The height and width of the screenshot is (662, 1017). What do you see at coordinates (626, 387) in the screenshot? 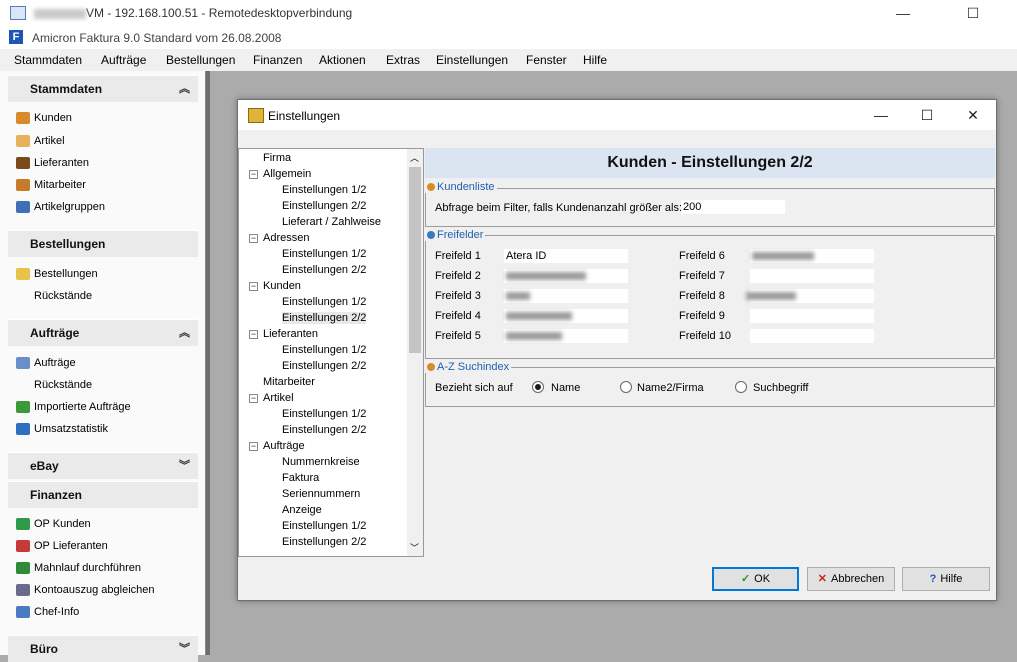
I see `radio-name2-firma` at bounding box center [626, 387].